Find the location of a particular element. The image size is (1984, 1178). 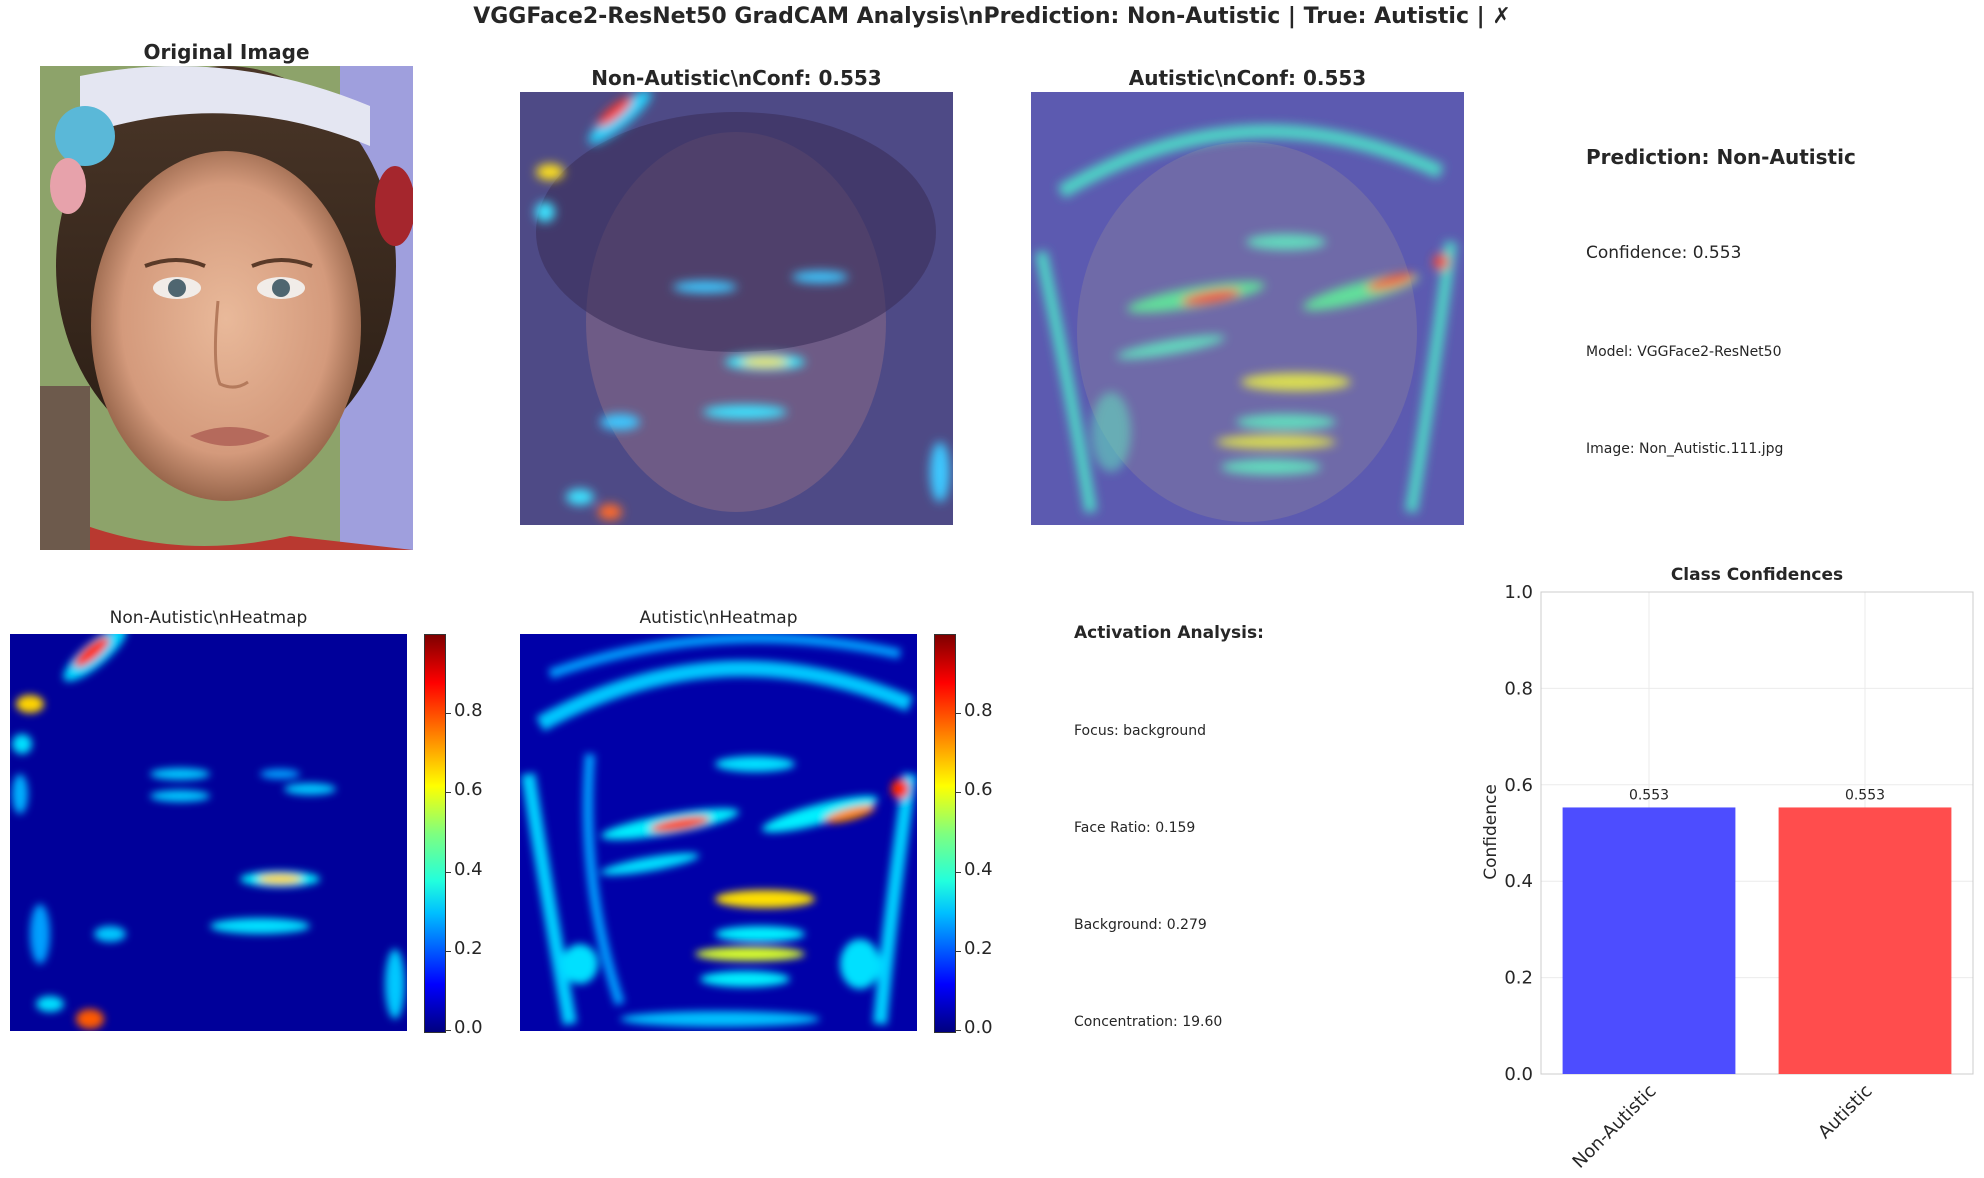

colorbar-autistic is located at coordinates (945, 833).